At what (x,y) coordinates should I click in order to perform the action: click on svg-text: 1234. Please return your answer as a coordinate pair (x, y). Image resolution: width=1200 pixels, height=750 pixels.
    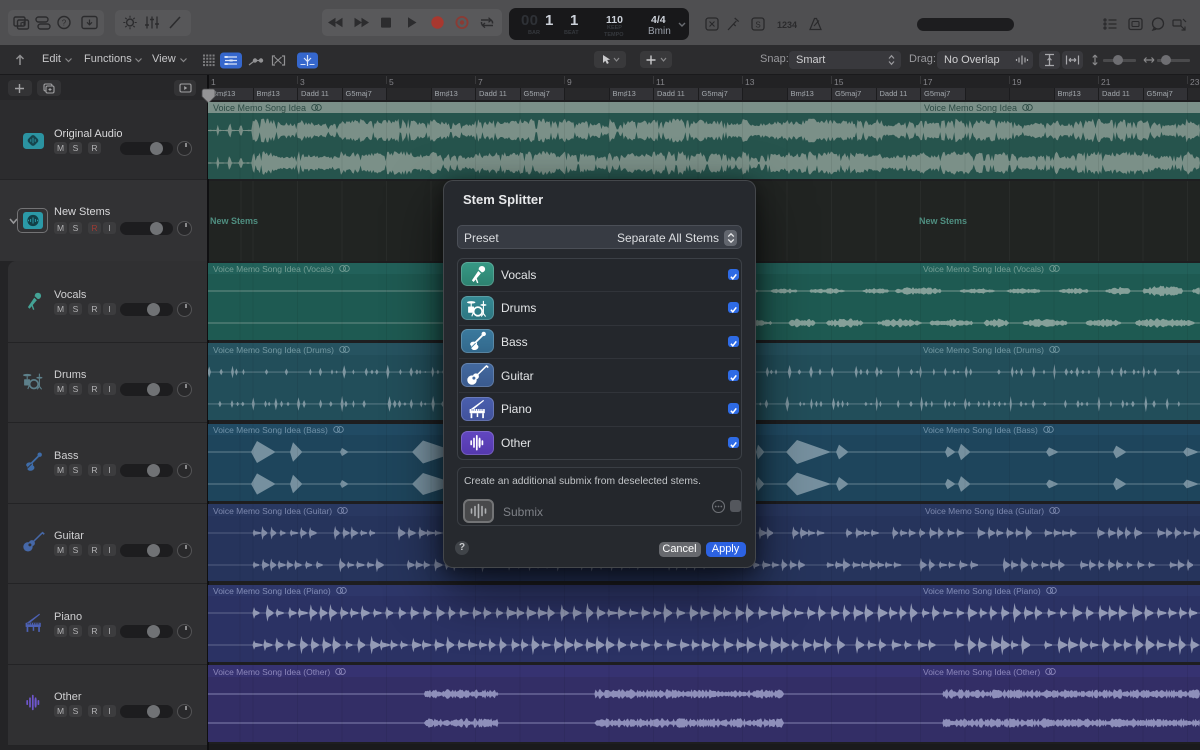
    Looking at the image, I should click on (787, 25).